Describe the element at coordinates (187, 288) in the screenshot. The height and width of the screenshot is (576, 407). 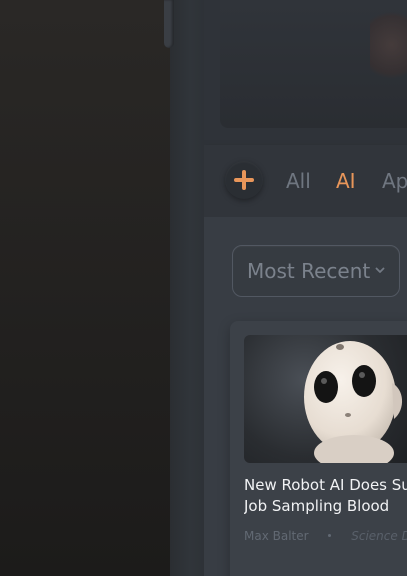
I see `phone-edge` at that location.